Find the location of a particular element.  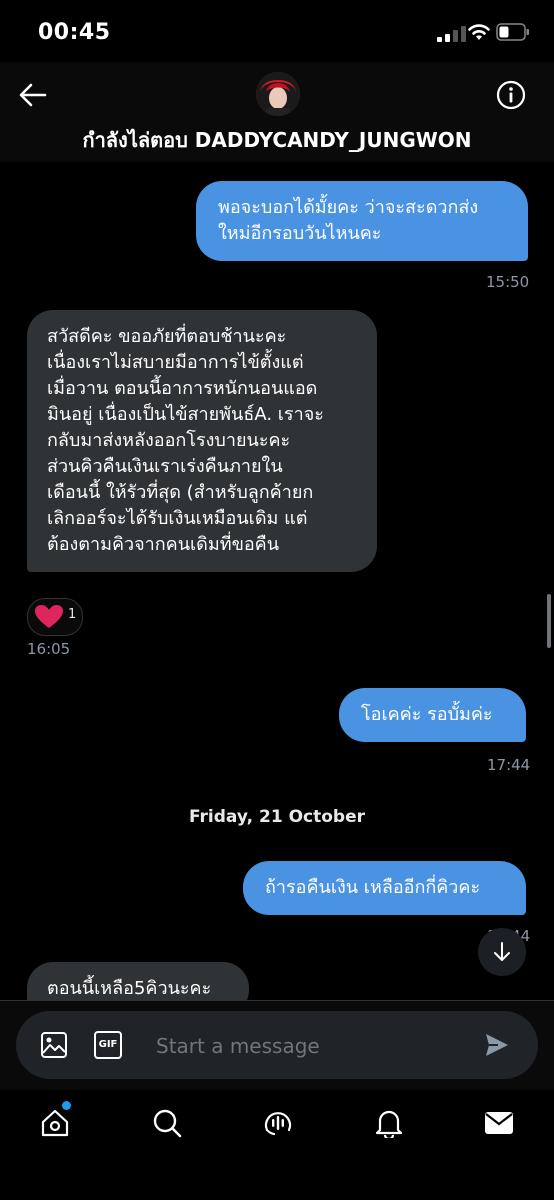

arrow-down-icon is located at coordinates (502, 951).